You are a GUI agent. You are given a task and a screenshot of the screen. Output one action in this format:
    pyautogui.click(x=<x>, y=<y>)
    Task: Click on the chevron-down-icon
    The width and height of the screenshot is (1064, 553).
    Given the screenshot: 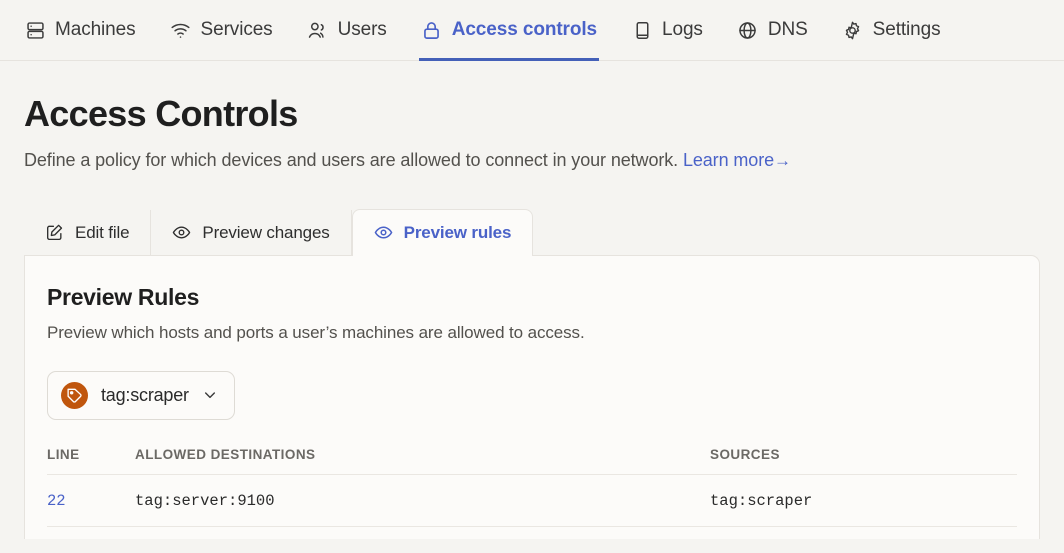 What is the action you would take?
    pyautogui.click(x=210, y=395)
    